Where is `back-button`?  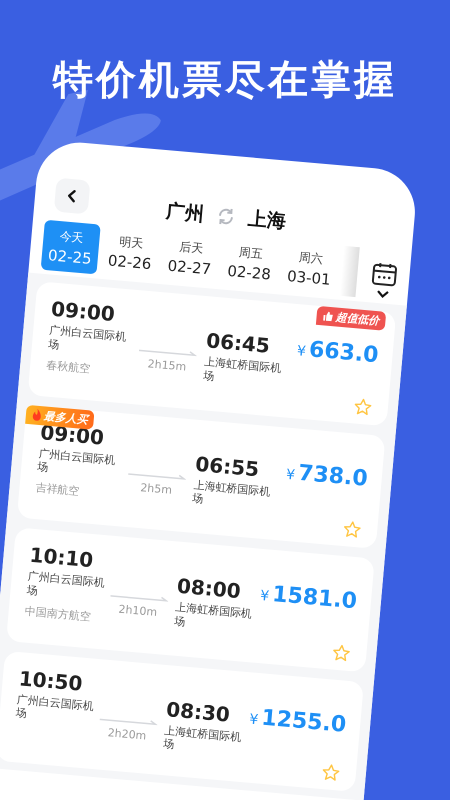
back-button is located at coordinates (72, 196).